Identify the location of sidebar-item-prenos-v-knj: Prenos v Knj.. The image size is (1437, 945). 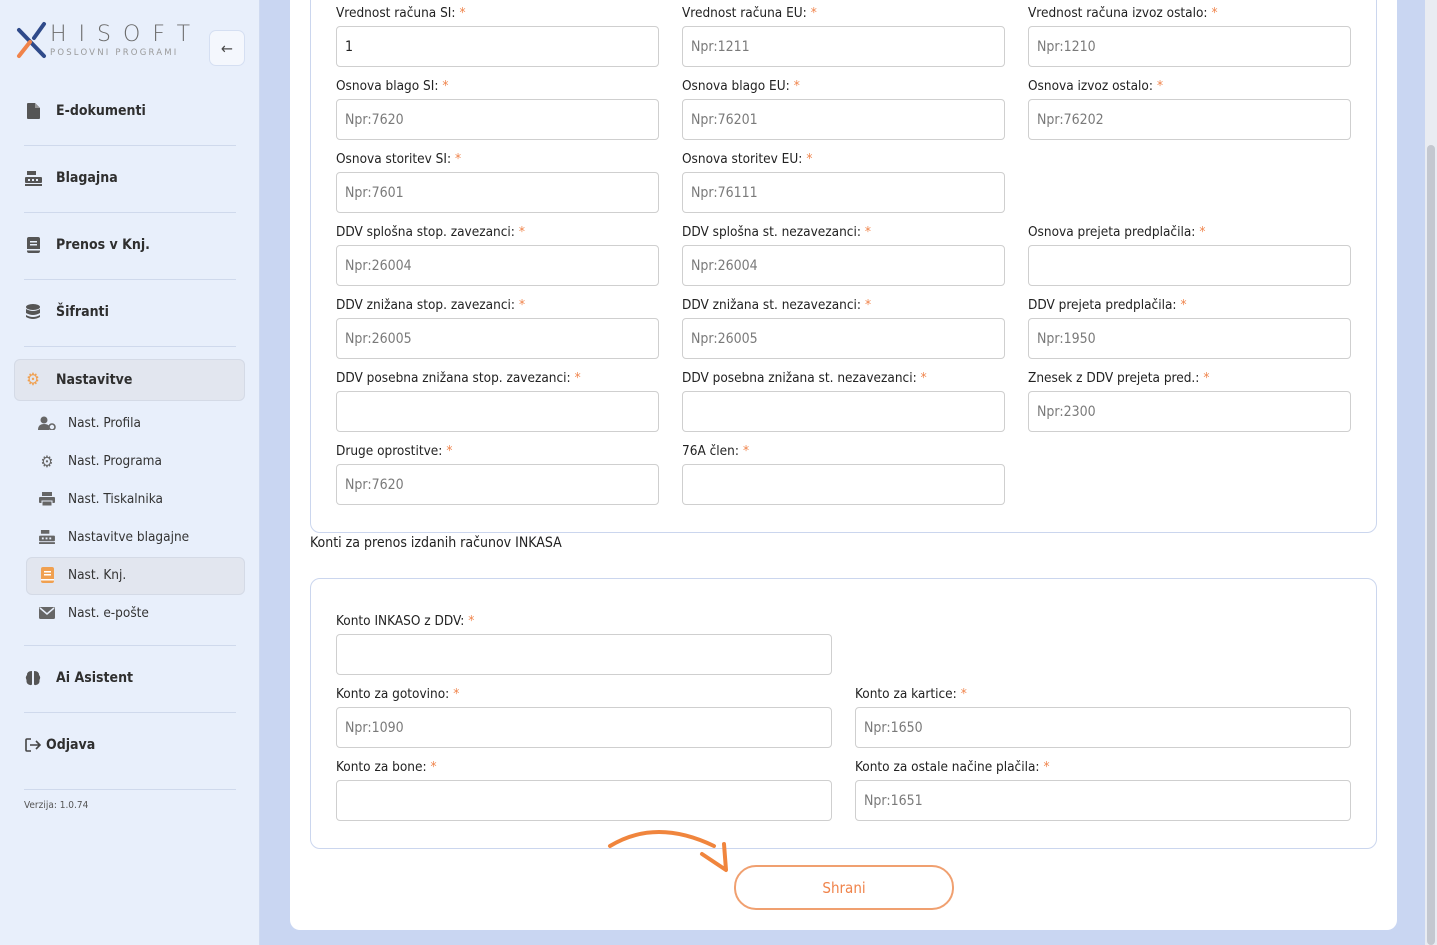
(130, 245).